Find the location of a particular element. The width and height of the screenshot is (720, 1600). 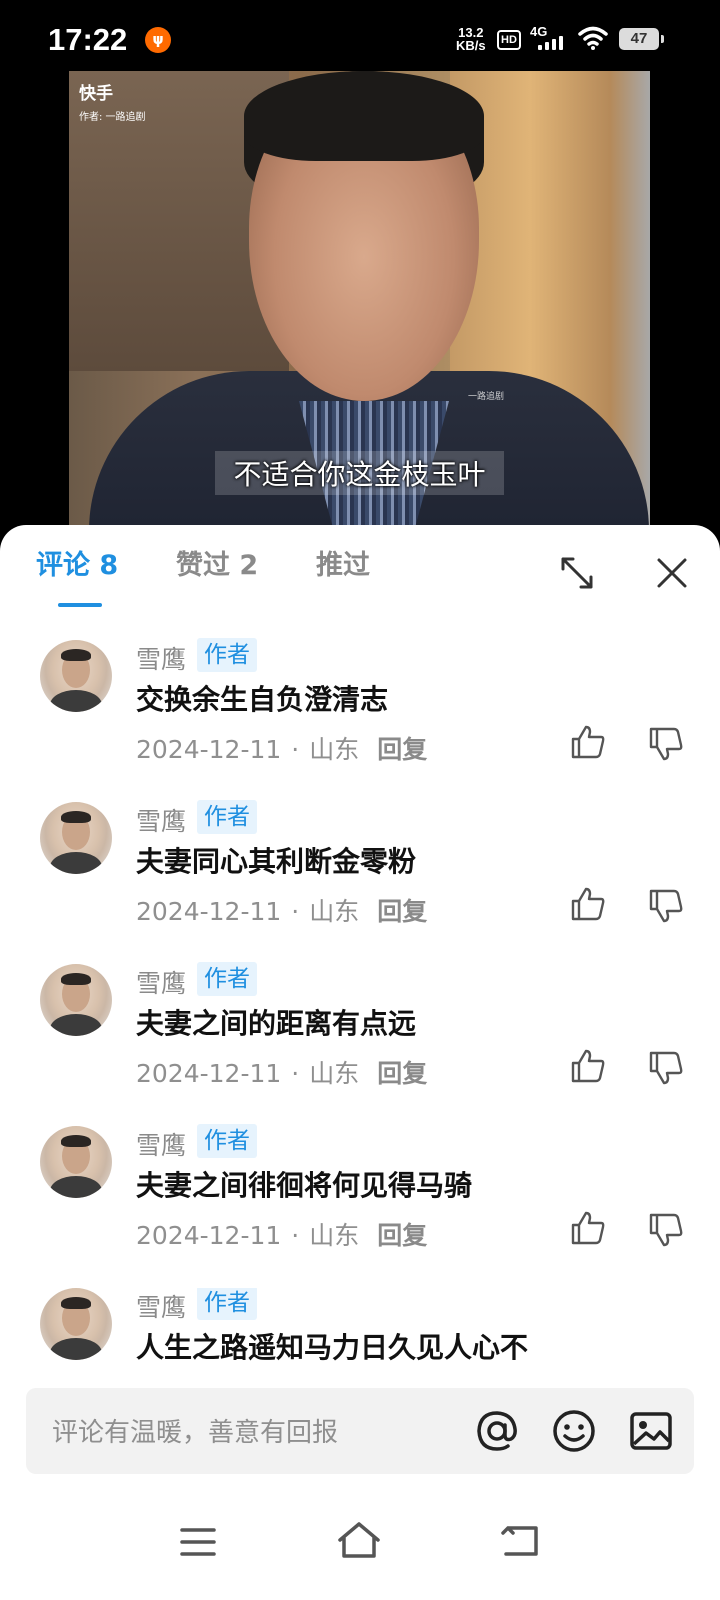

kuaishou-logo: 快手 作者: 一路追剧 is located at coordinates (112, 101).